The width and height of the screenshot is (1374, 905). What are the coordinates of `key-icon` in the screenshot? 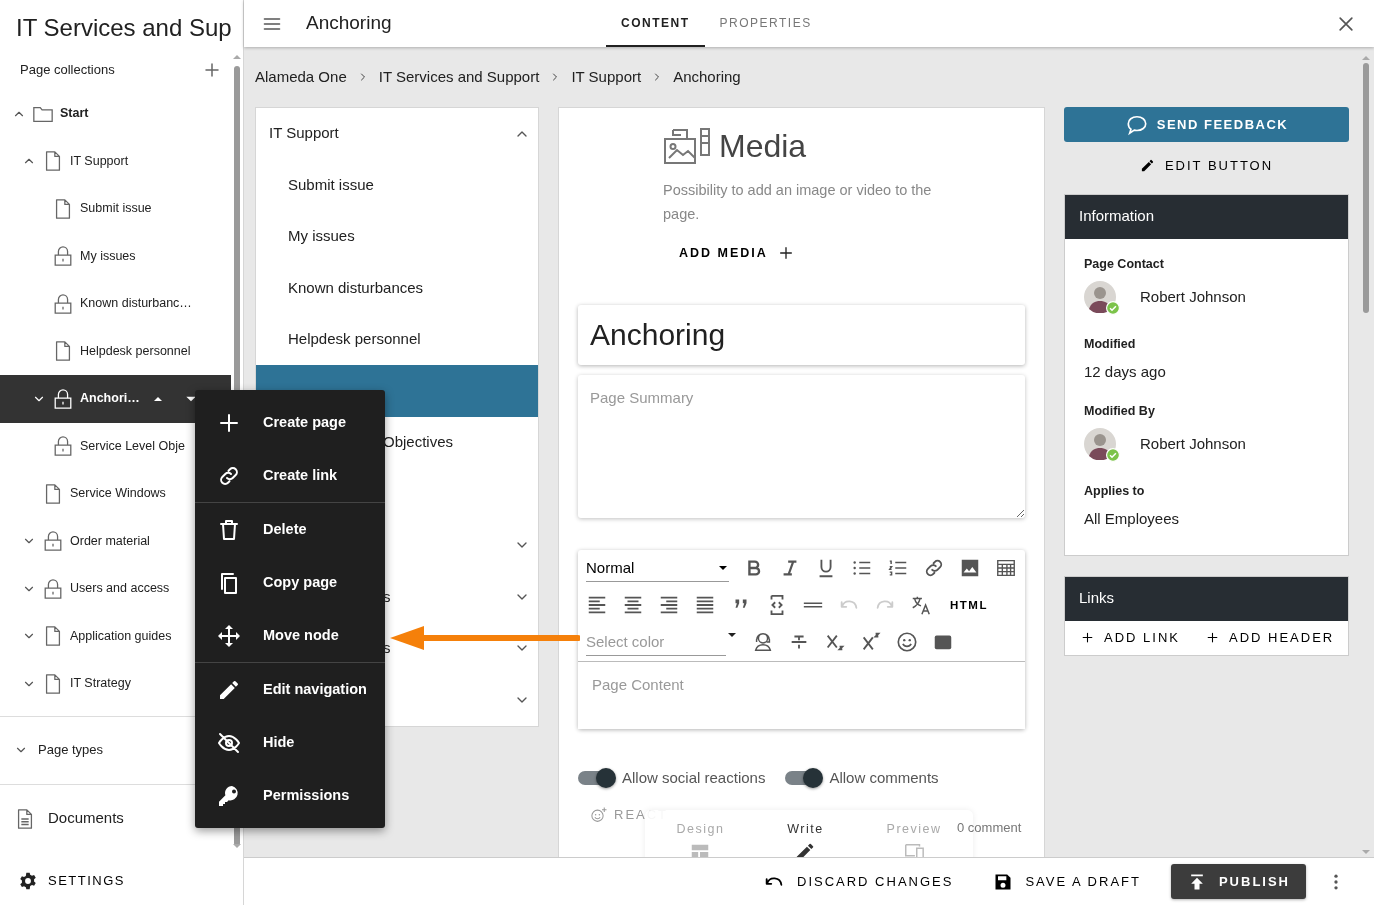 It's located at (229, 795).